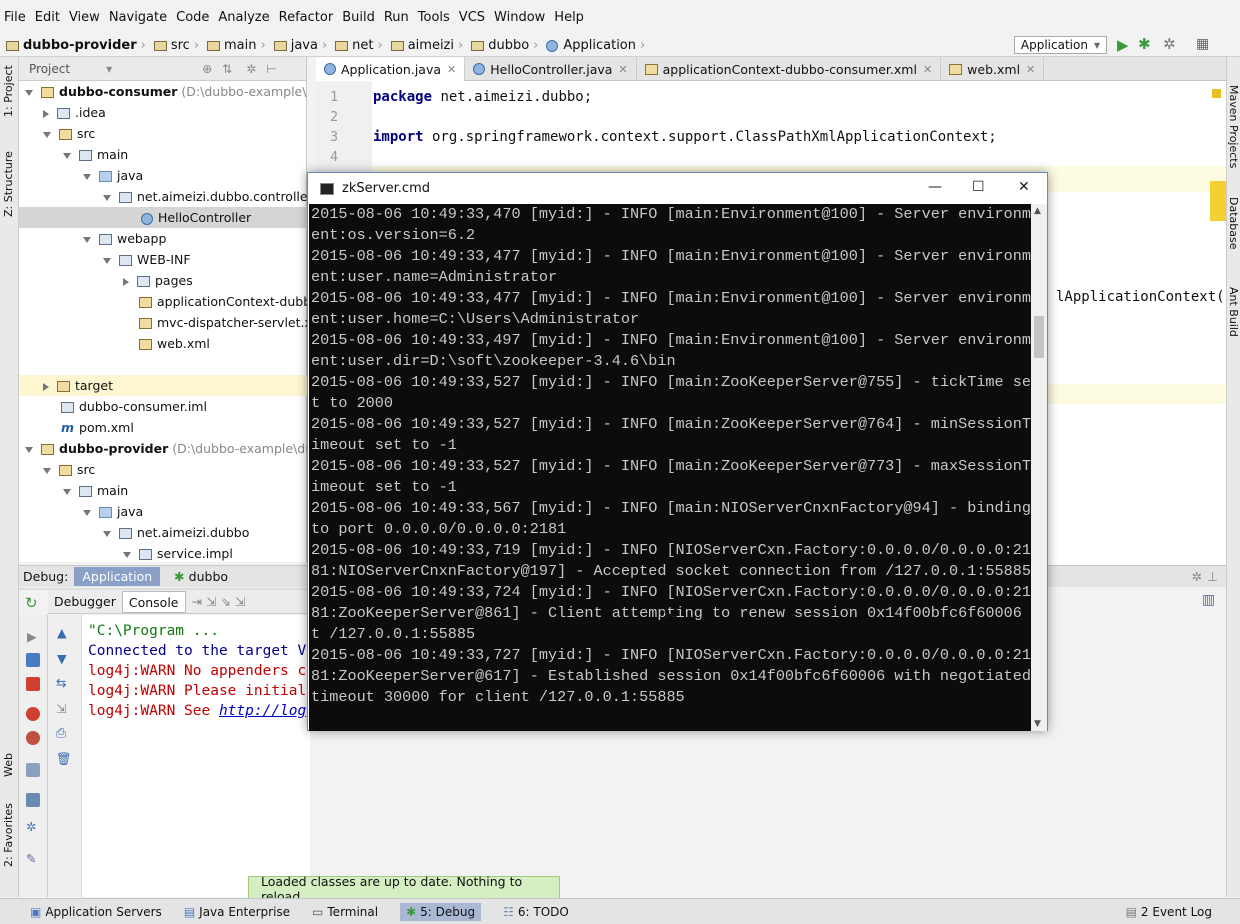  What do you see at coordinates (262, 711) in the screenshot?
I see `console-link: http://log` at bounding box center [262, 711].